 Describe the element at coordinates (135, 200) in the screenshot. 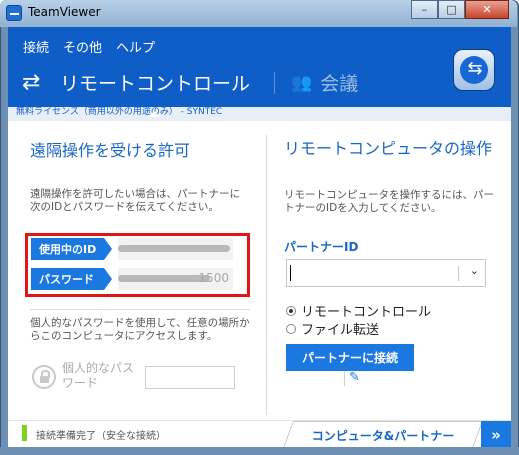

I see `allow-remote-description: 遠隔操作を許可したい場合は、パートナーに次のIDとパスワードを伝えてください。` at that location.